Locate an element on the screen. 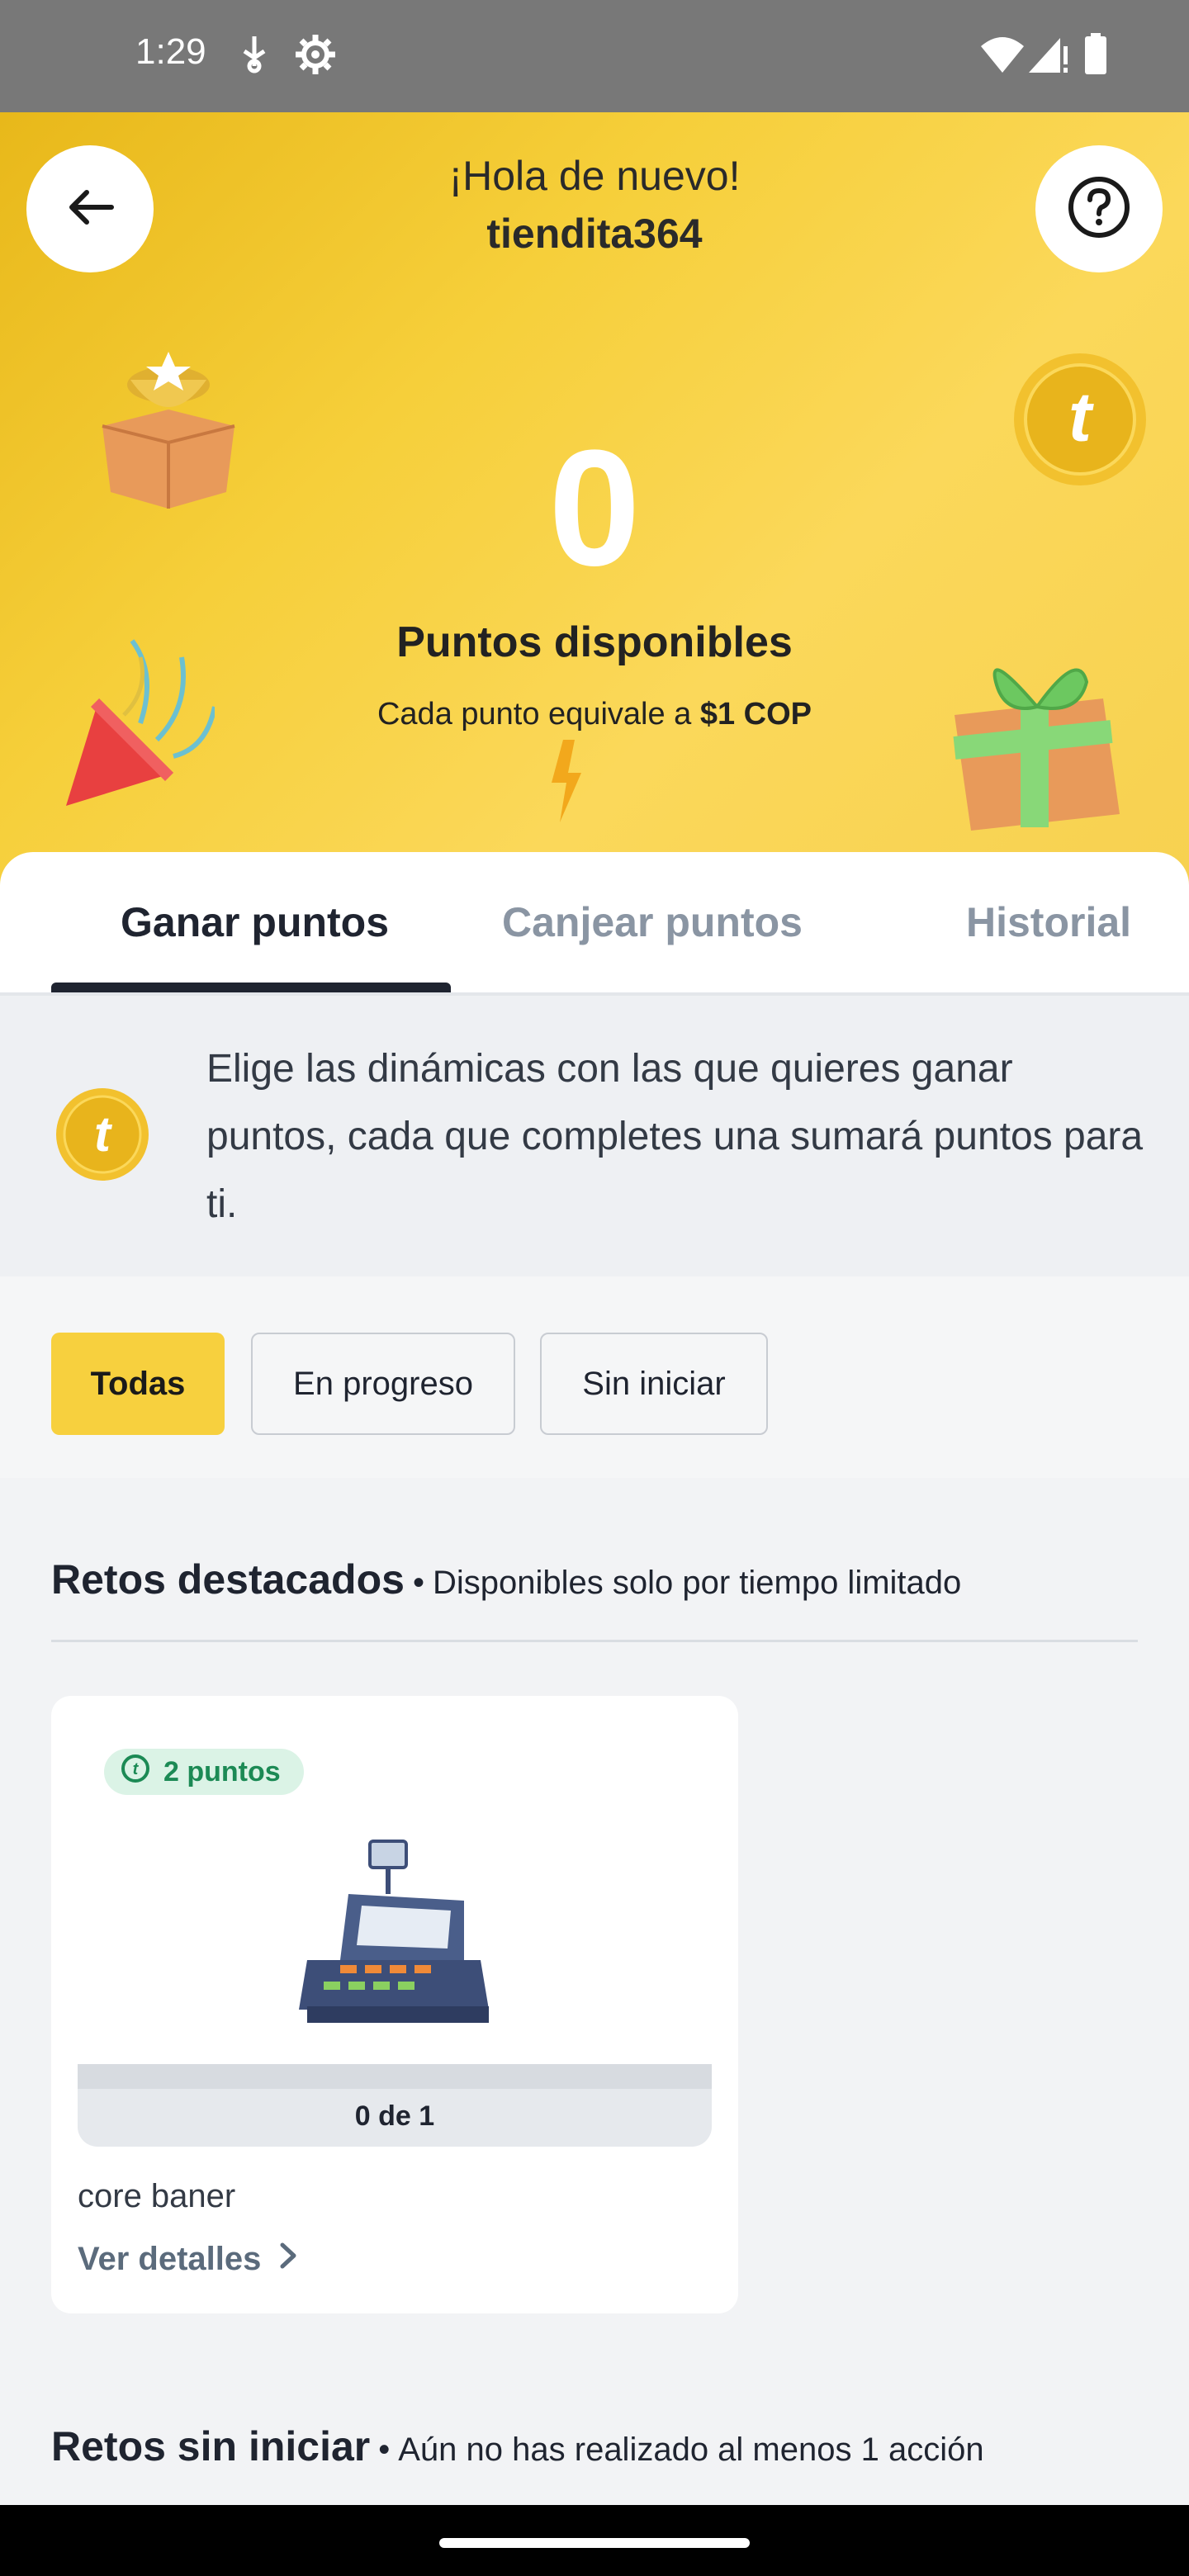 The height and width of the screenshot is (2576, 1189). signal-icon is located at coordinates (1047, 56).